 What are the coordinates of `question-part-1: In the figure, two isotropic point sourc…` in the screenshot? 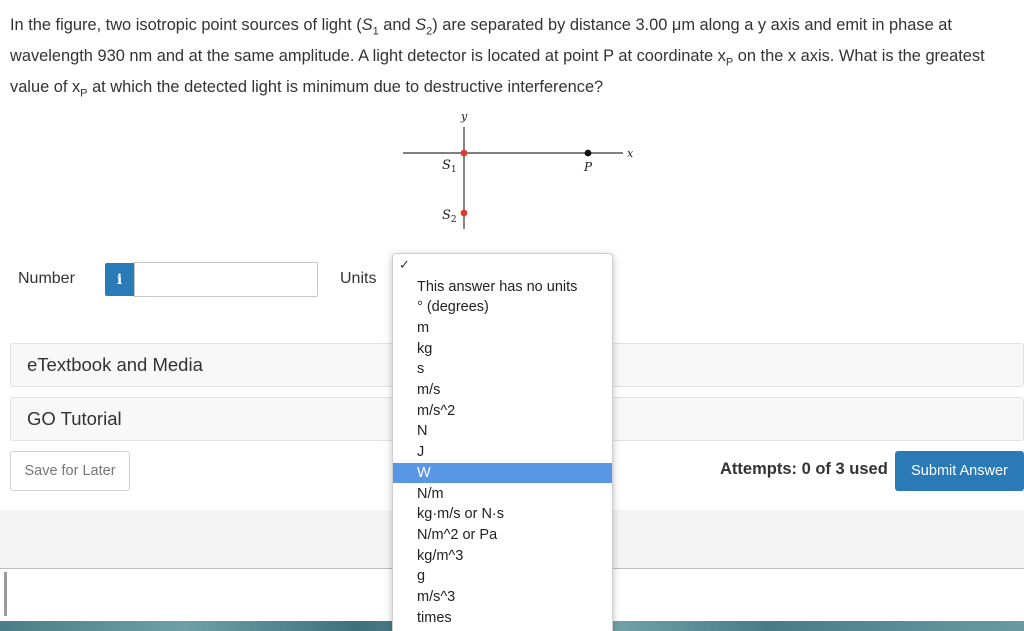 It's located at (186, 25).